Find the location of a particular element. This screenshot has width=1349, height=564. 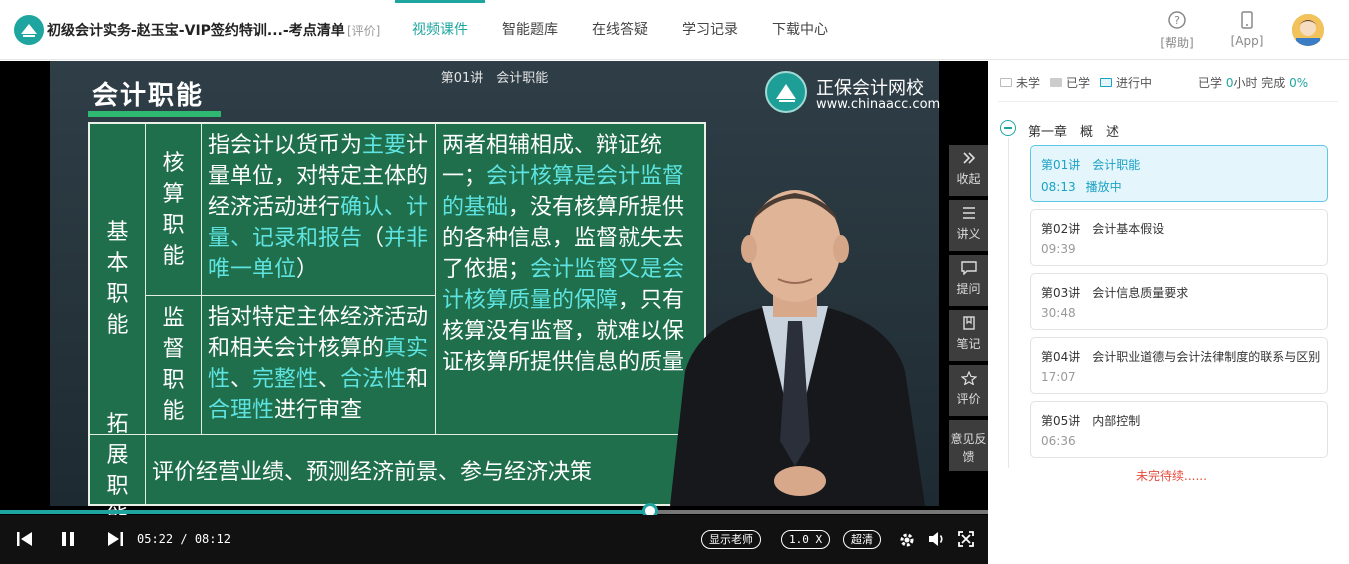

notes-label: 笔记 is located at coordinates (968, 344).